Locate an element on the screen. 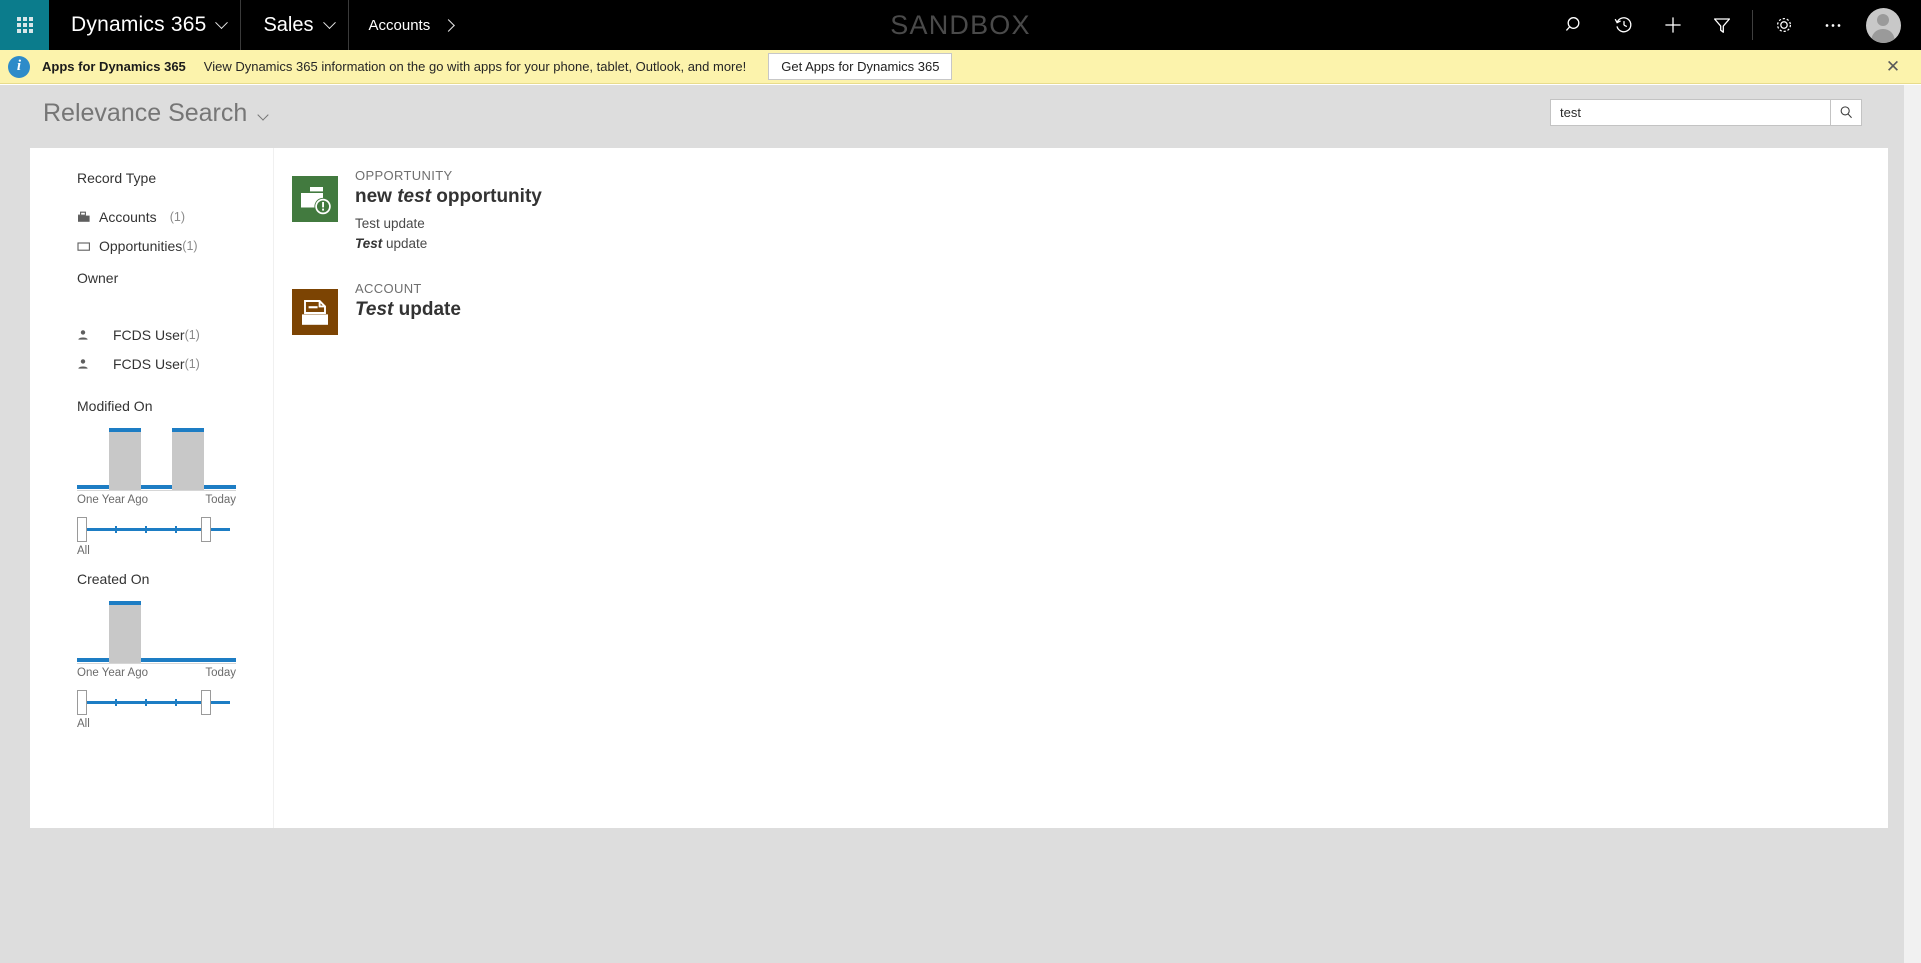 Image resolution: width=1921 pixels, height=963 pixels. user-avatar is located at coordinates (1883, 25).